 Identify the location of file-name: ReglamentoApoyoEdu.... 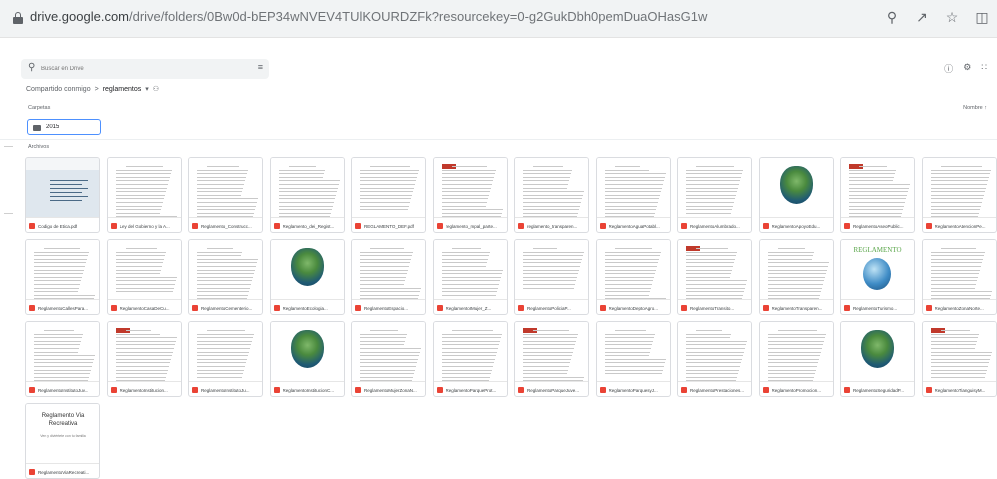
(796, 226).